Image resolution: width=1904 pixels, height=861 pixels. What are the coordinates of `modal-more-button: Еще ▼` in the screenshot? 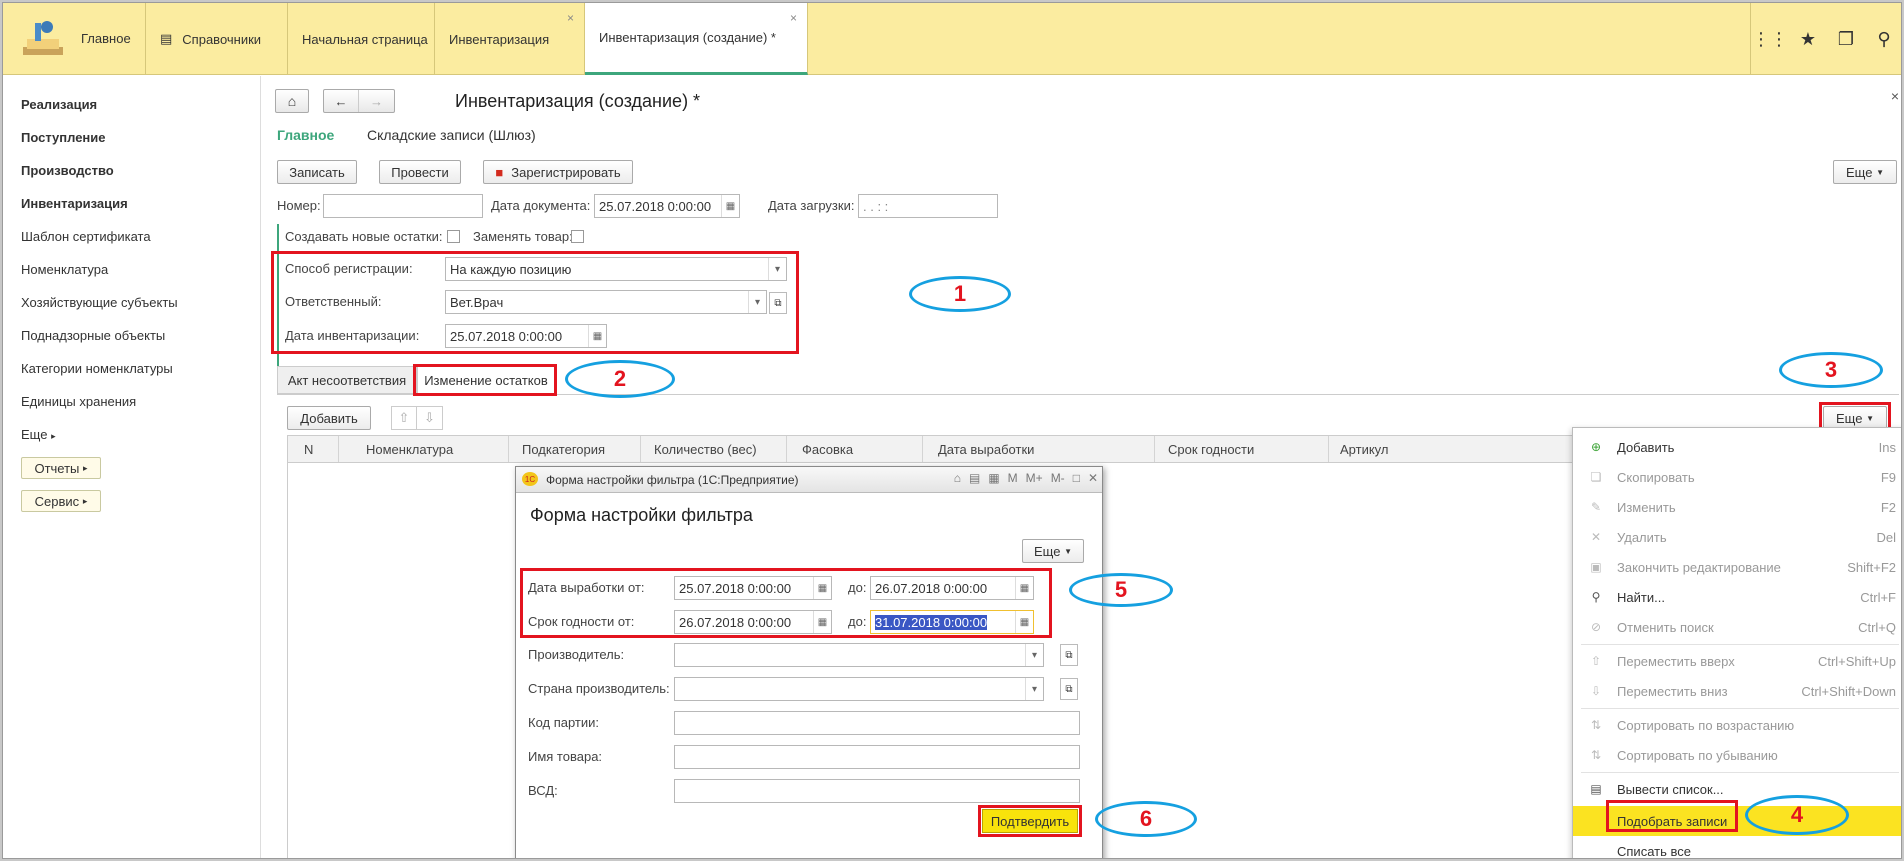 It's located at (1053, 551).